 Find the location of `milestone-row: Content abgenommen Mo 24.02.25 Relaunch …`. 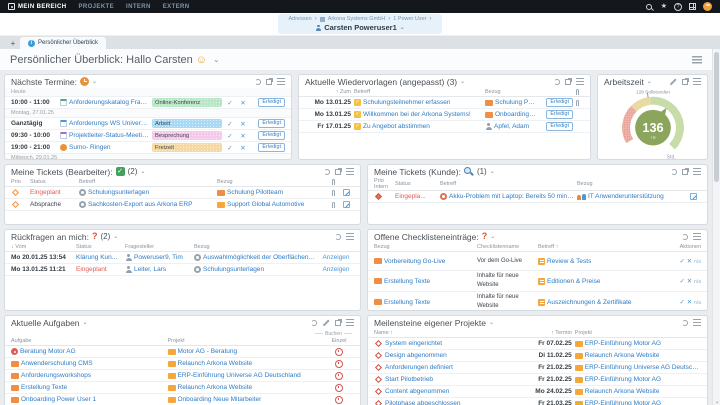

milestone-row: Content abgenommen Mo 24.02.25 Relaunch … is located at coordinates (537, 392).